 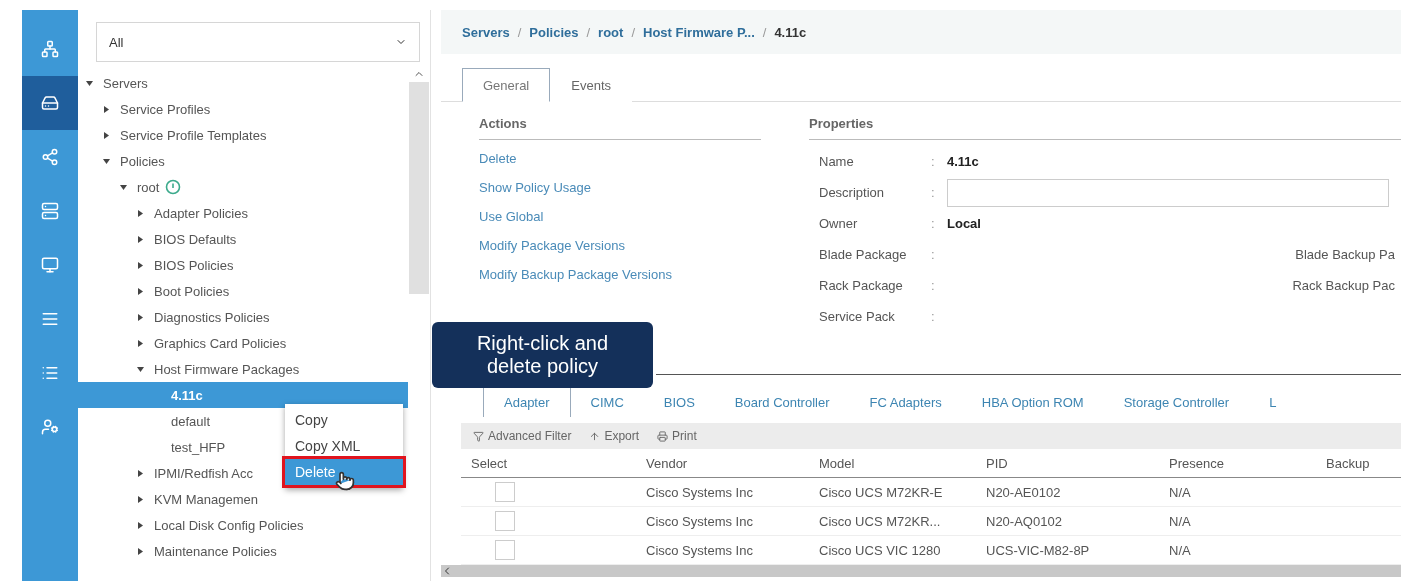 What do you see at coordinates (863, 254) in the screenshot?
I see `property-label: Blade Package` at bounding box center [863, 254].